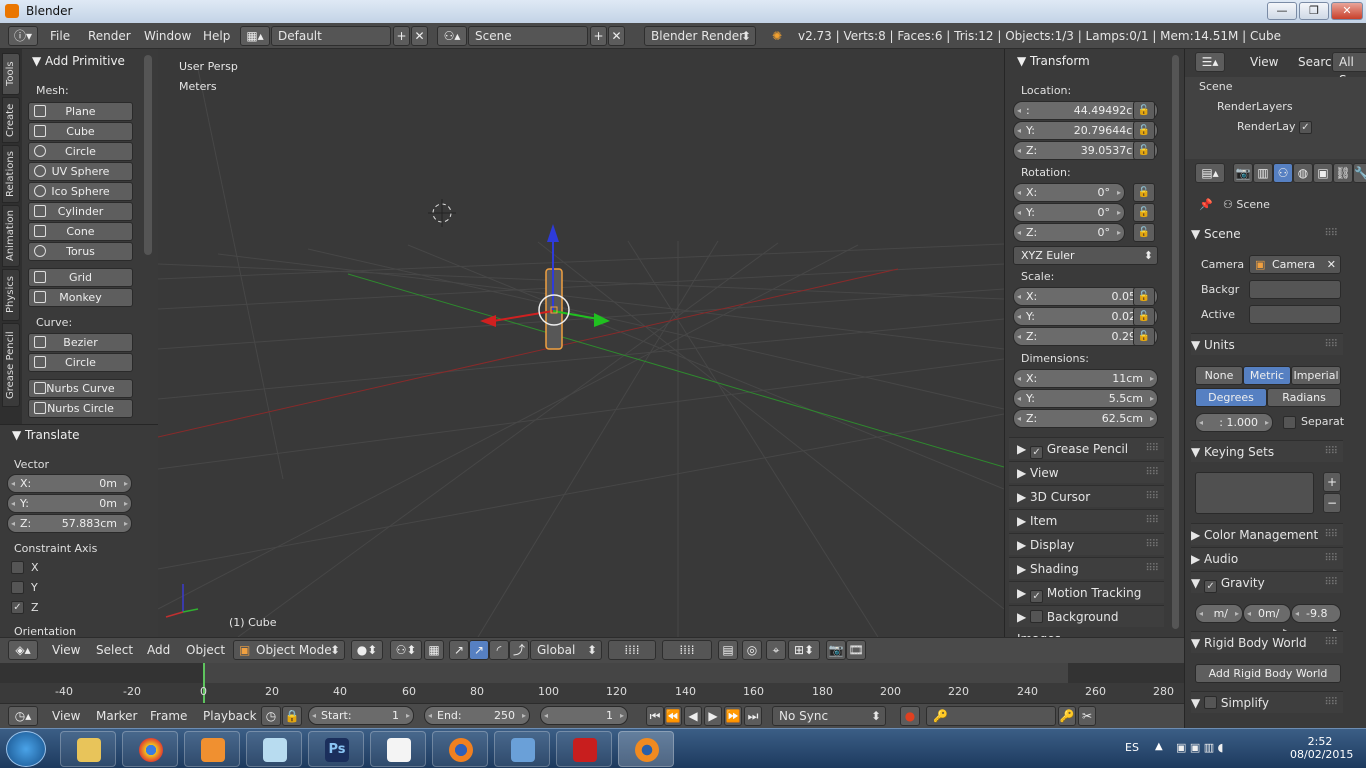  Describe the element at coordinates (216, 36) in the screenshot. I see `menu-help: Help` at that location.